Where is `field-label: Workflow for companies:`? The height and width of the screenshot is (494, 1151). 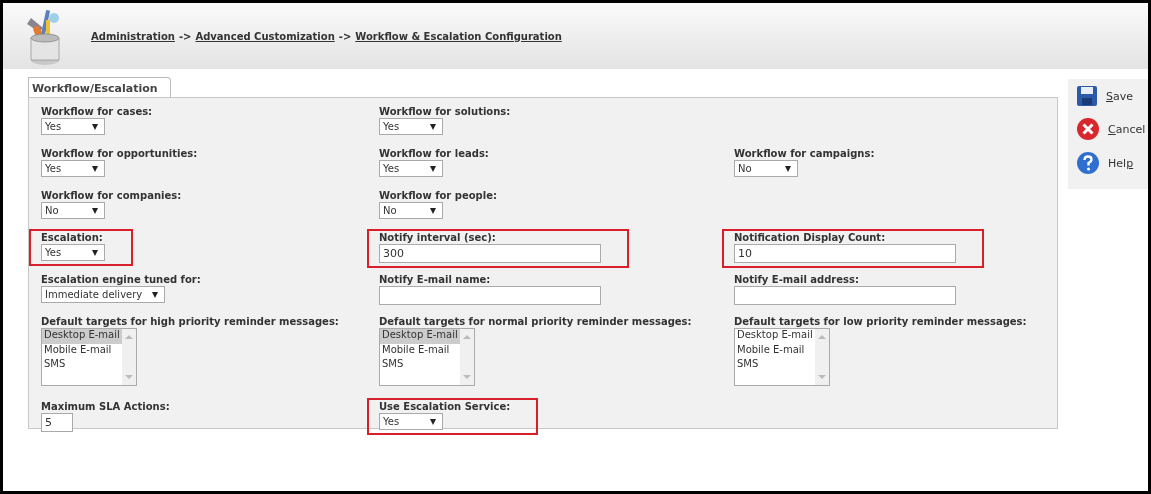 field-label: Workflow for companies: is located at coordinates (111, 195).